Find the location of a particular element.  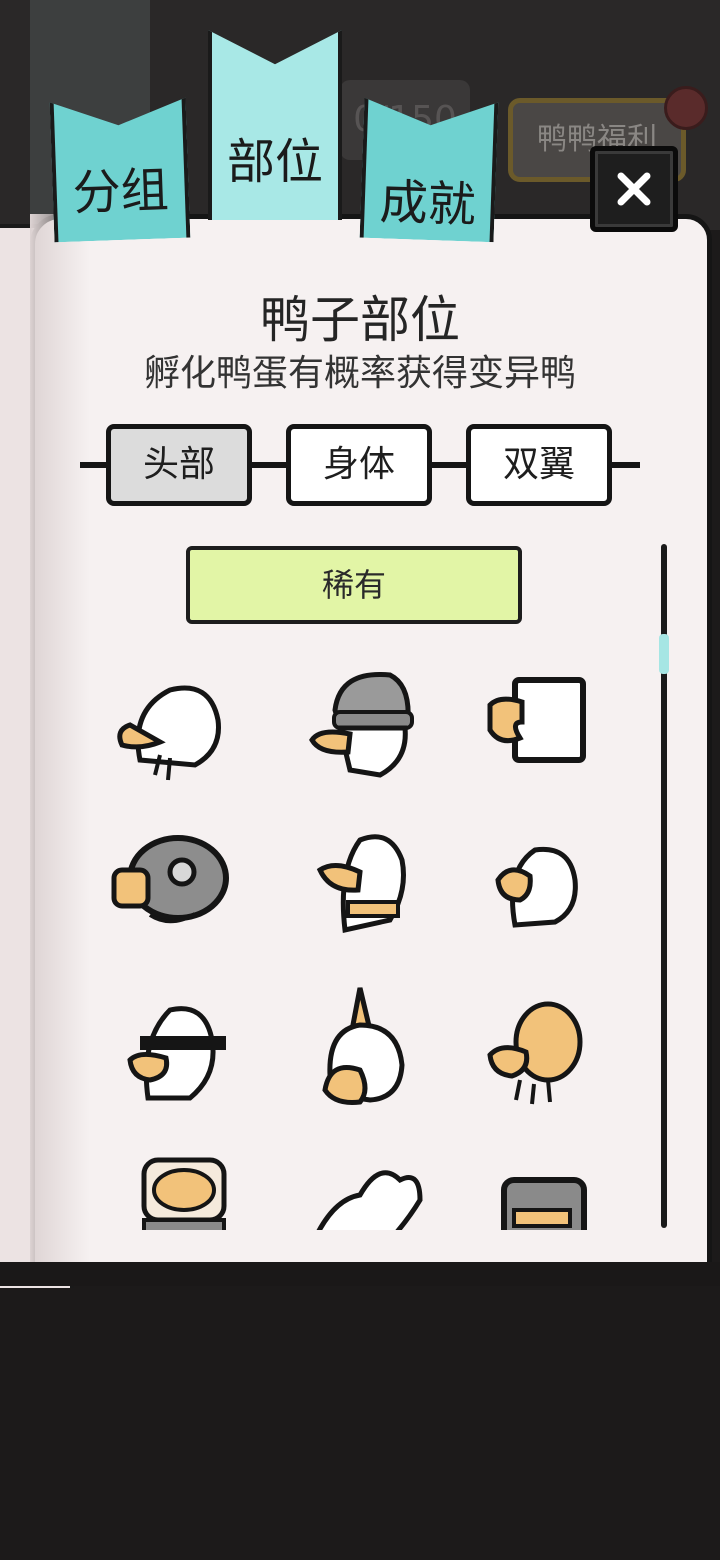

tab-label: 部位 is located at coordinates (274, 162).